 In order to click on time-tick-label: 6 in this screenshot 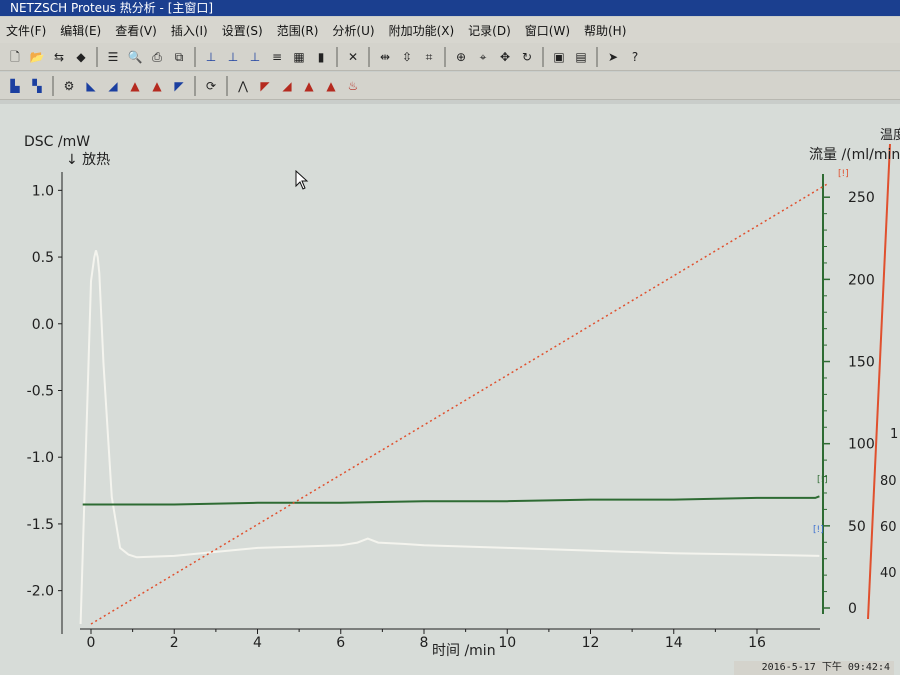, I will do `click(340, 643)`.